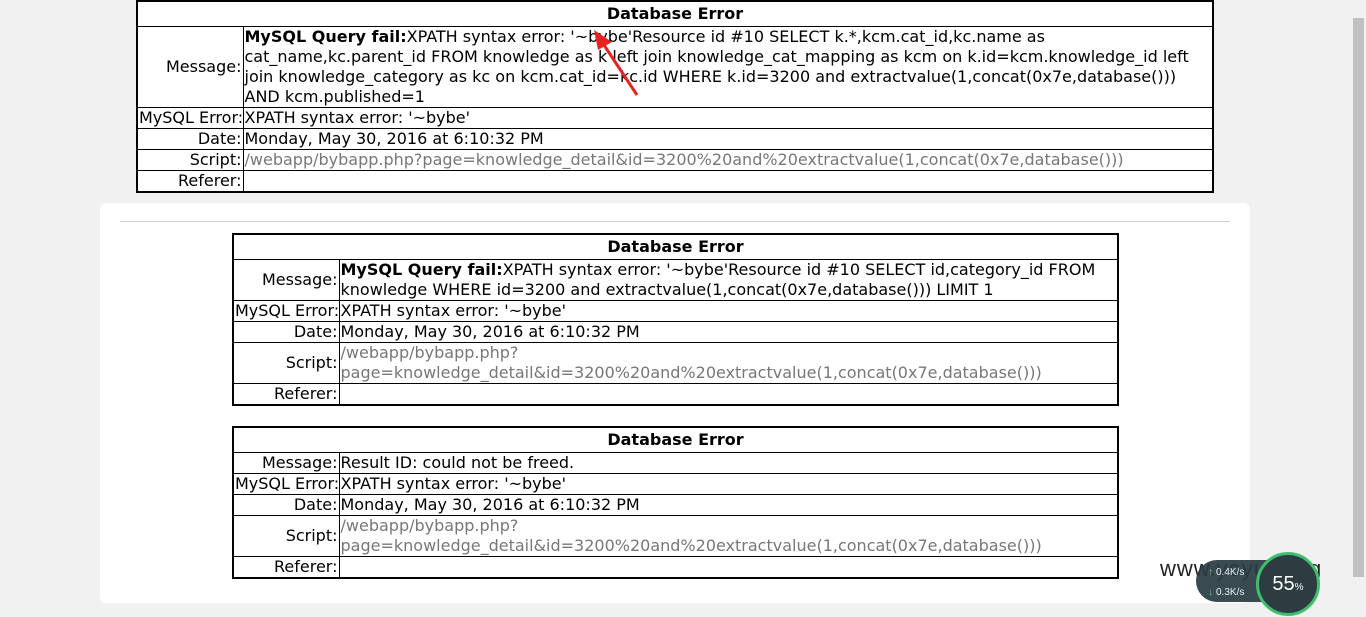  I want to click on scrollbar-thumb, so click(1358, 297).